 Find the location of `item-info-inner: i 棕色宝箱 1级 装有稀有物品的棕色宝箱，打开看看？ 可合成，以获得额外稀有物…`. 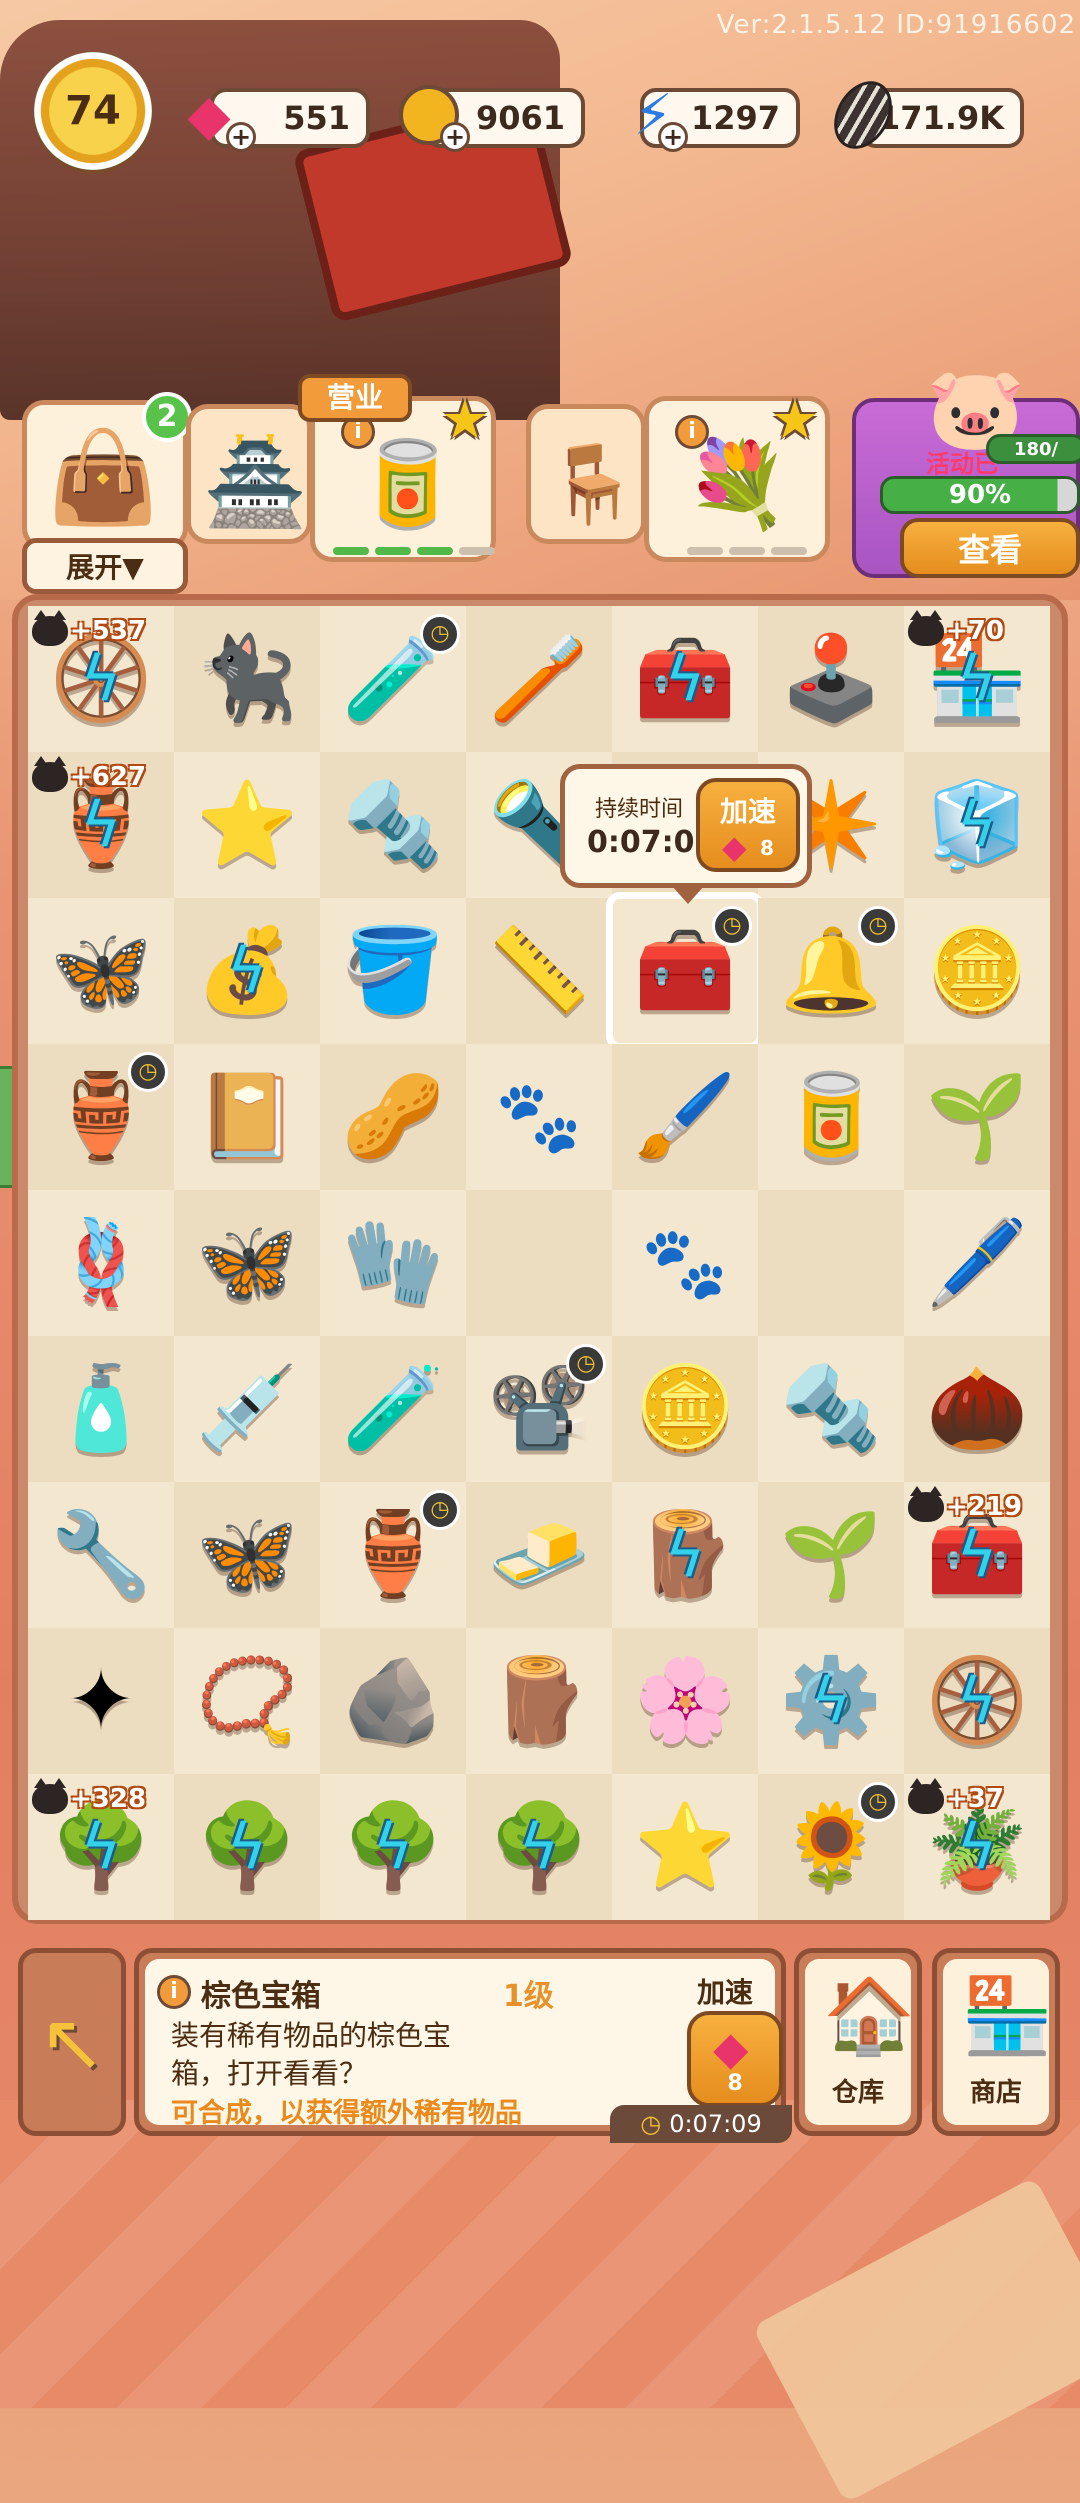

item-info-inner: i 棕色宝箱 1级 装有稀有物品的棕色宝箱，打开看看？ 可合成，以获得额外稀有物… is located at coordinates (468, 2051).